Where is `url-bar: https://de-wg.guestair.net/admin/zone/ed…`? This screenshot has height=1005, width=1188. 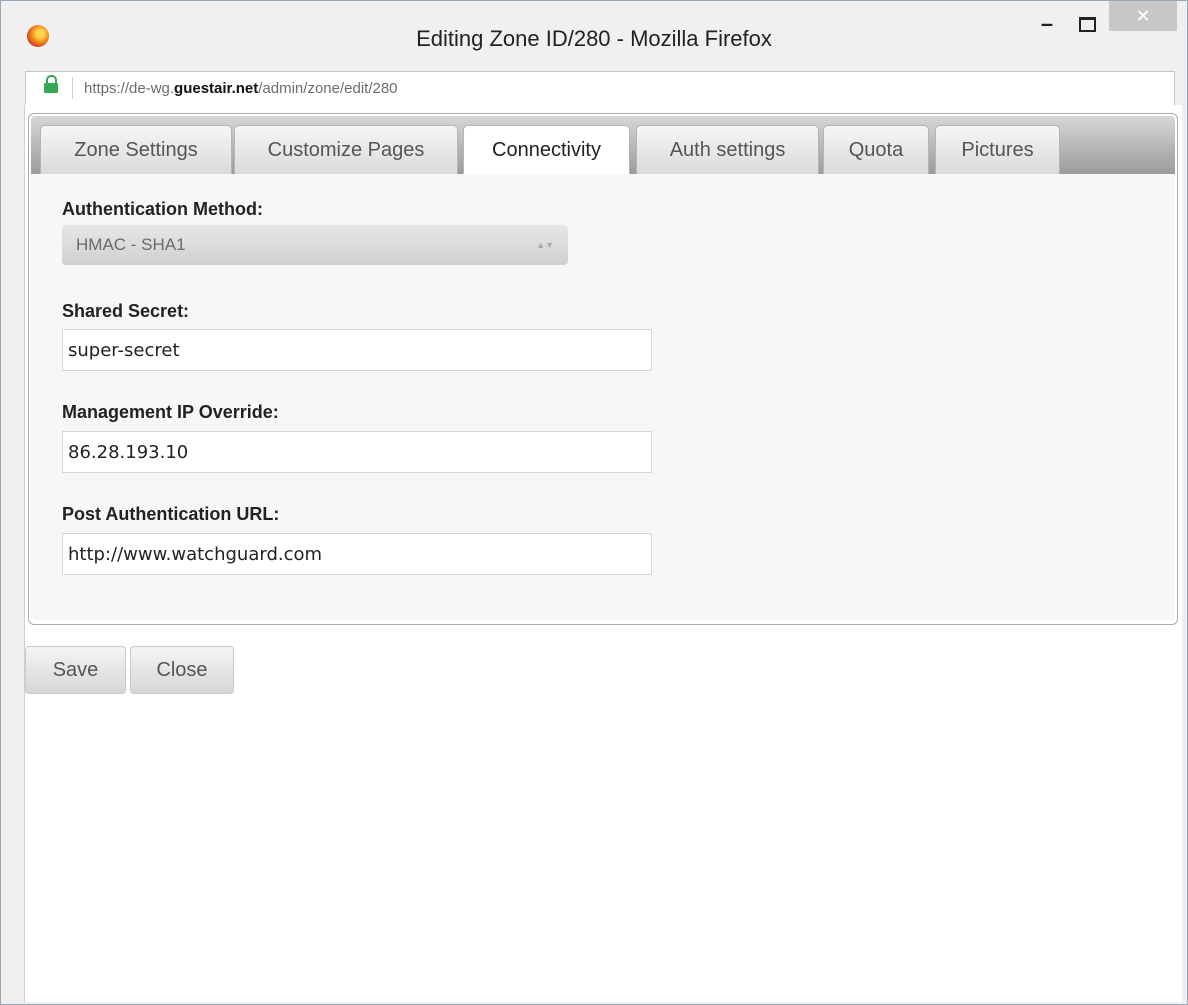 url-bar: https://de-wg.guestair.net/admin/zone/ed… is located at coordinates (600, 88).